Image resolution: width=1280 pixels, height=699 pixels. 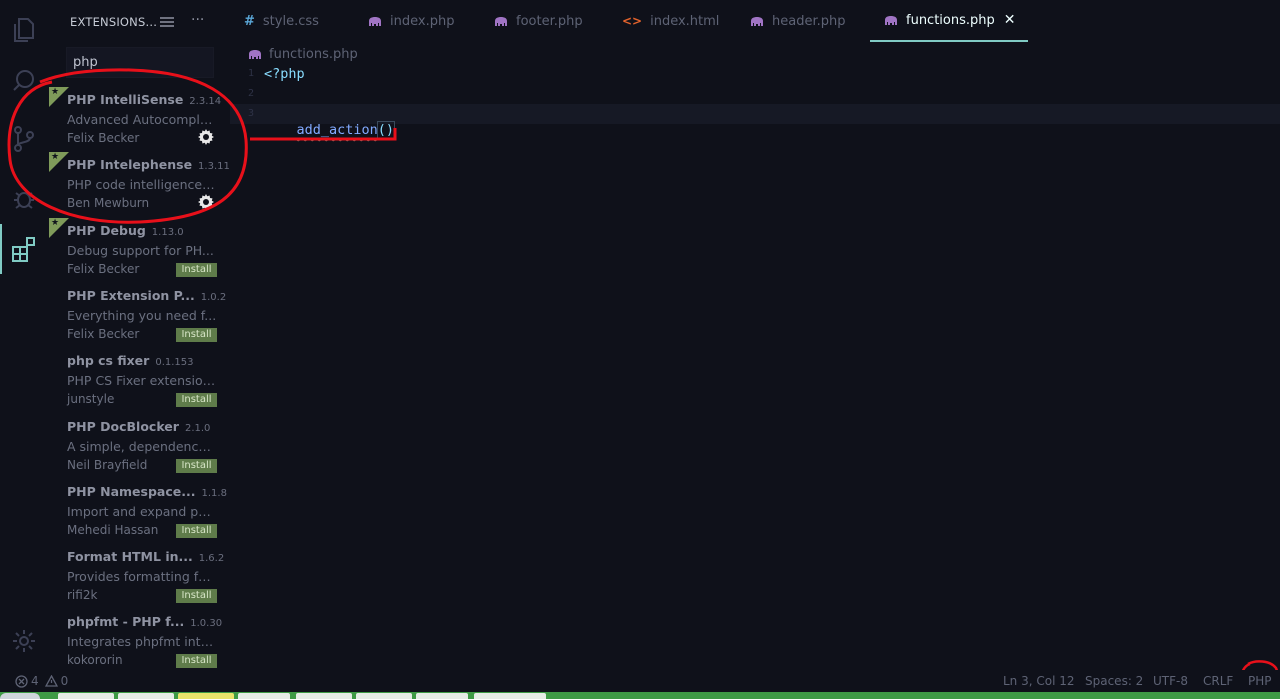 What do you see at coordinates (1, 249) in the screenshot?
I see `active-view-indicator` at bounding box center [1, 249].